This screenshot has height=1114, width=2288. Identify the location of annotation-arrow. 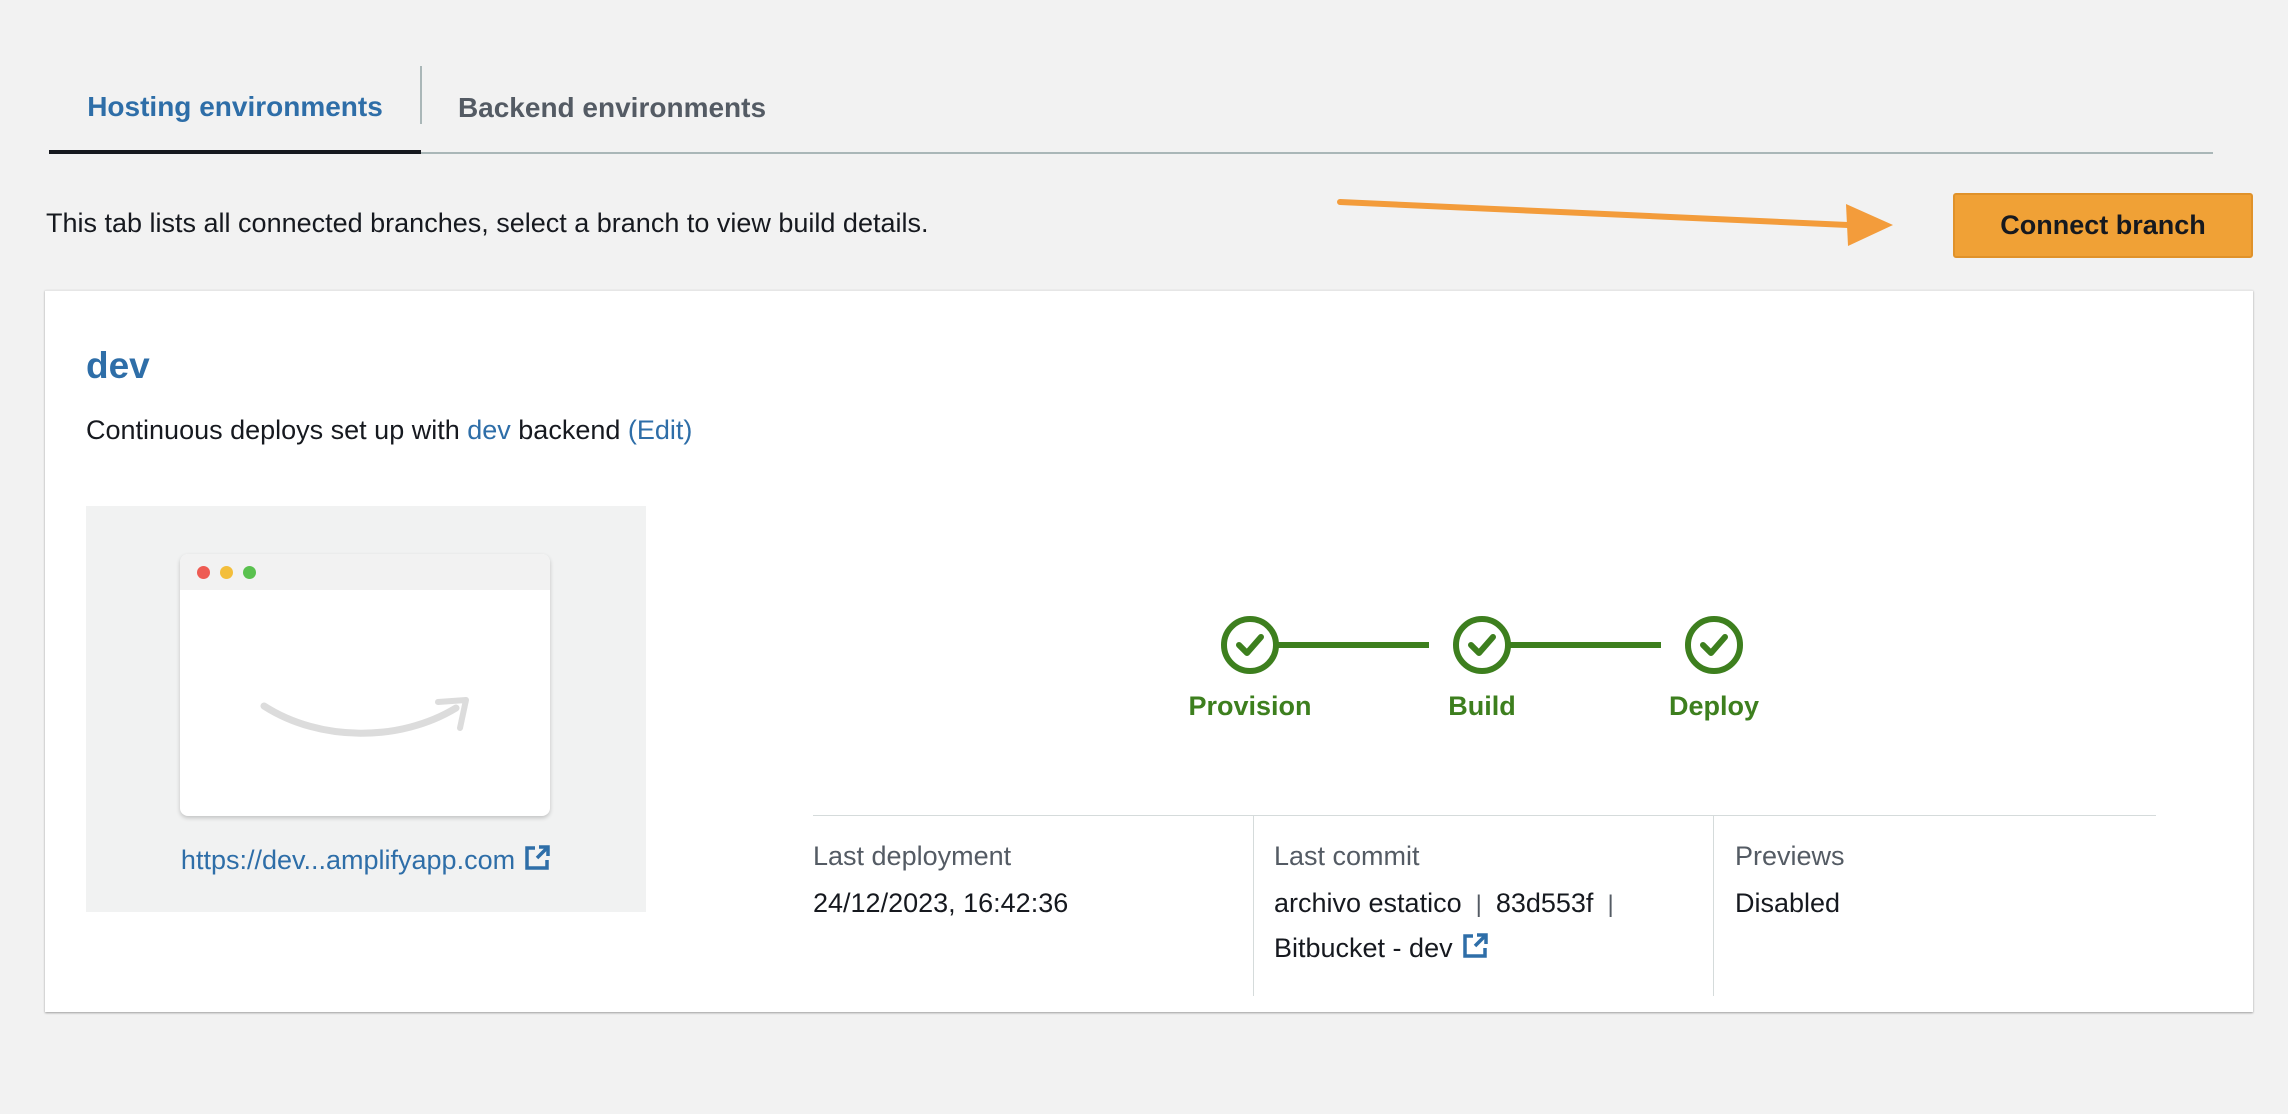
(1615, 222).